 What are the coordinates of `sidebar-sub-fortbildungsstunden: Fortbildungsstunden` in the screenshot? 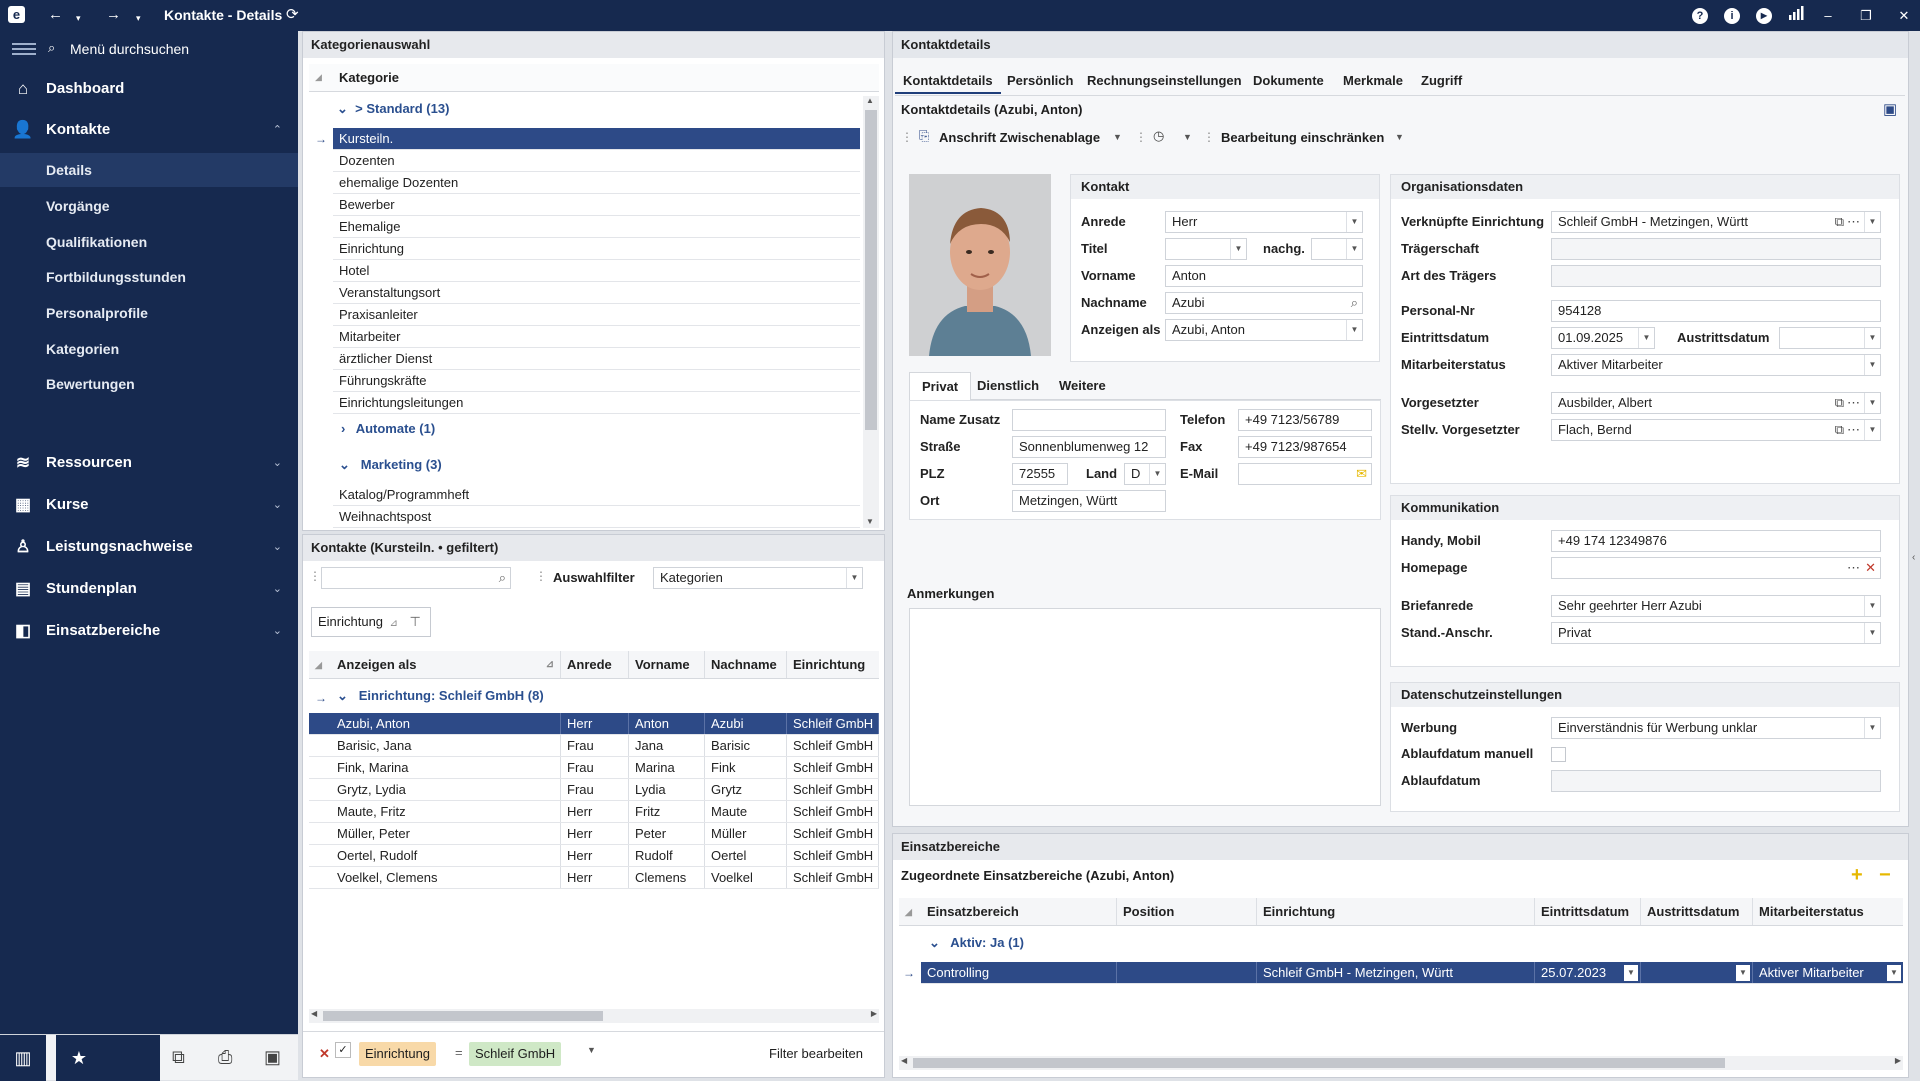 It's located at (149, 277).